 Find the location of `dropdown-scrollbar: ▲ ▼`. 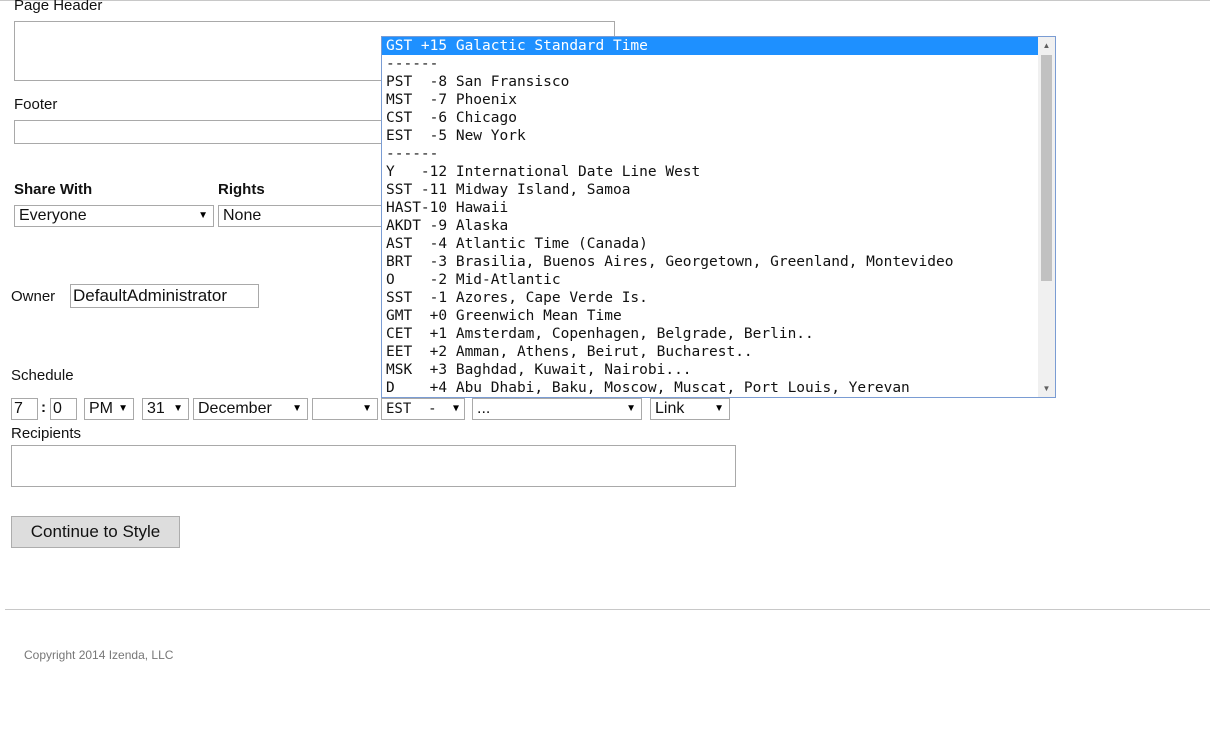

dropdown-scrollbar: ▲ ▼ is located at coordinates (1046, 217).